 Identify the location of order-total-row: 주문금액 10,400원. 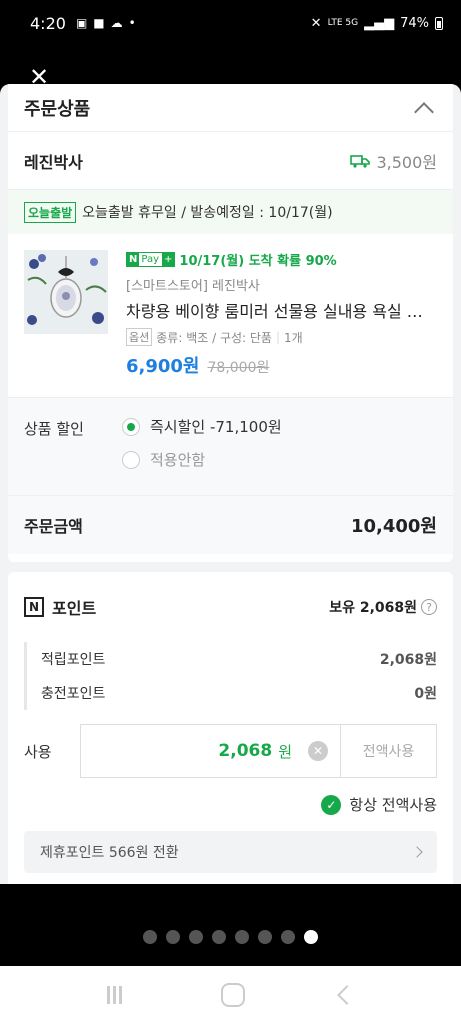
(230, 525).